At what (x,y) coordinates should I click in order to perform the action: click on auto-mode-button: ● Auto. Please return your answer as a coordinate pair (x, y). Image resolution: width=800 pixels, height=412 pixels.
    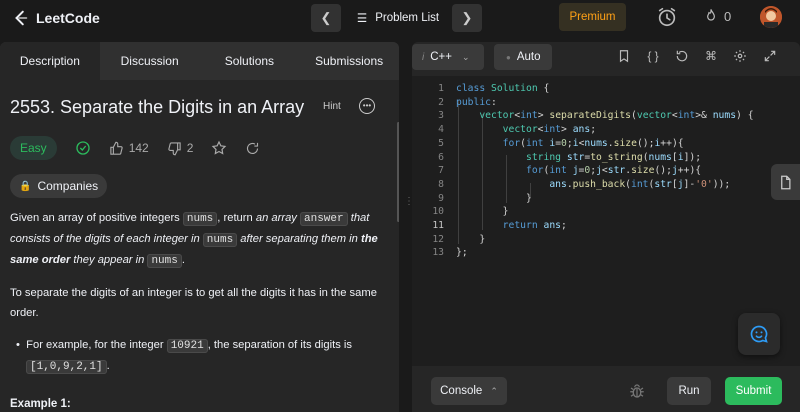
    Looking at the image, I should click on (523, 57).